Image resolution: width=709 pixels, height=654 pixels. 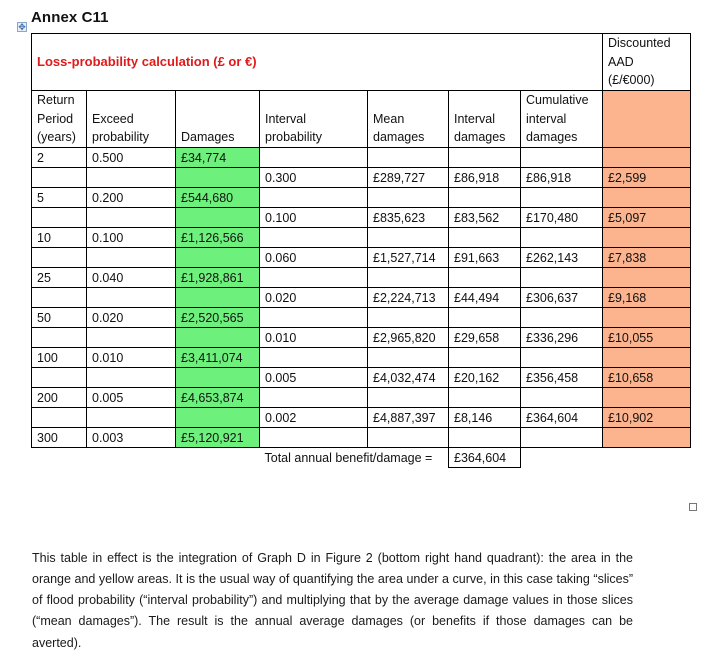 What do you see at coordinates (693, 507) in the screenshot?
I see `table-resize-handle-icon` at bounding box center [693, 507].